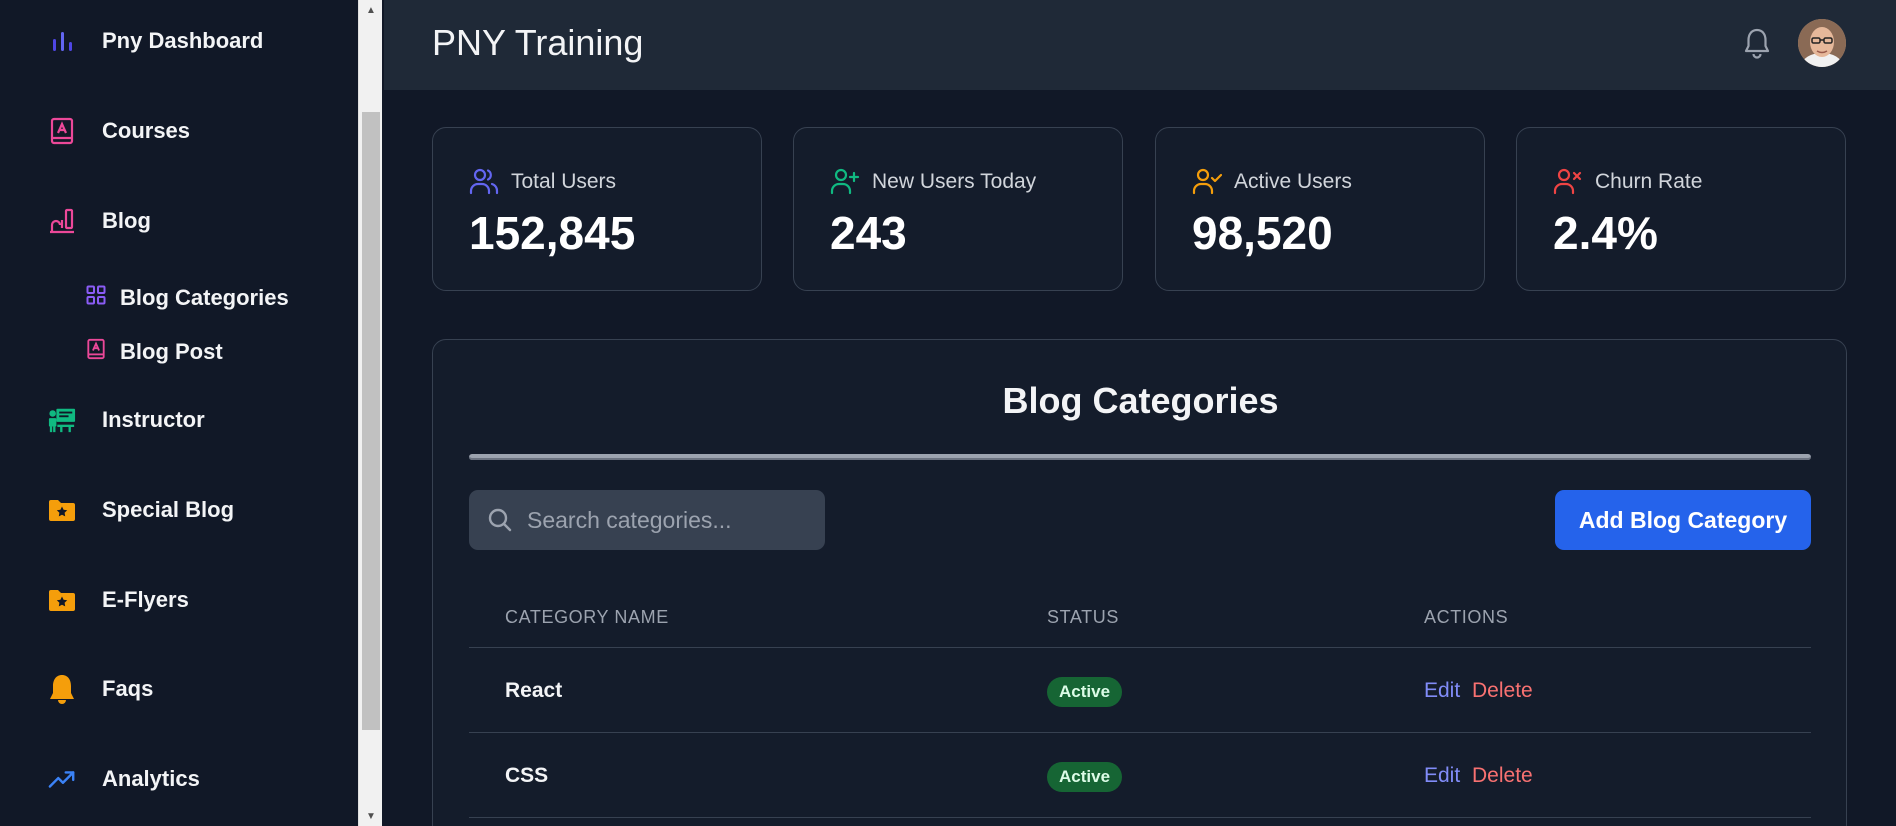  I want to click on sidebar-subitem-blog-post: Blog Post, so click(179, 353).